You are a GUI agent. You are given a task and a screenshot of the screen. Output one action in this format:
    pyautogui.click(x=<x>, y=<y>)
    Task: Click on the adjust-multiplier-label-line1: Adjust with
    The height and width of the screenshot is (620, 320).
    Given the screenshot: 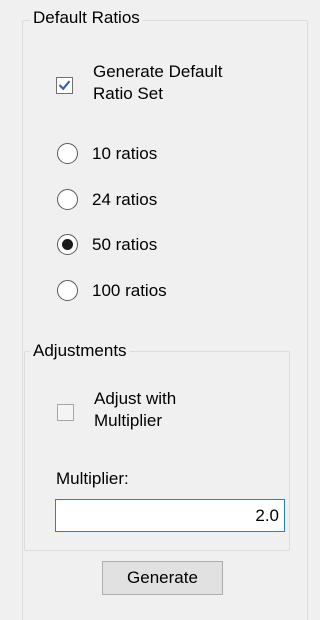 What is the action you would take?
    pyautogui.click(x=135, y=398)
    